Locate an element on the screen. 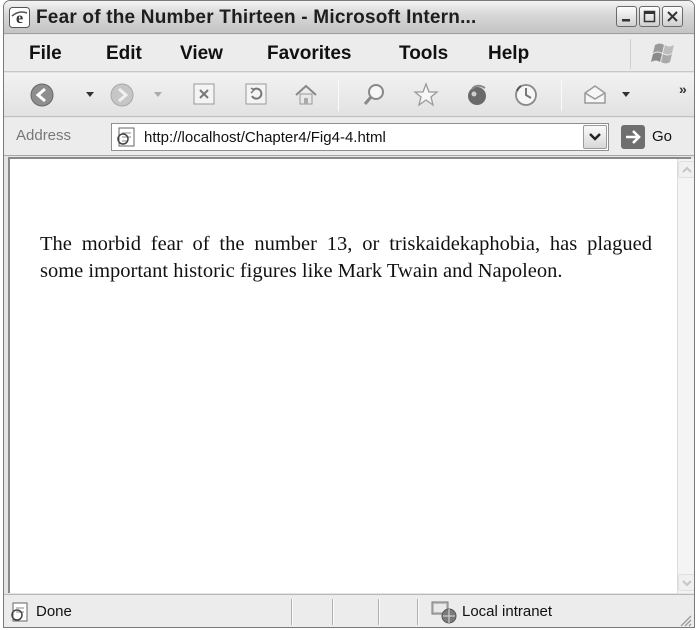  go-arrow-icon is located at coordinates (633, 137).